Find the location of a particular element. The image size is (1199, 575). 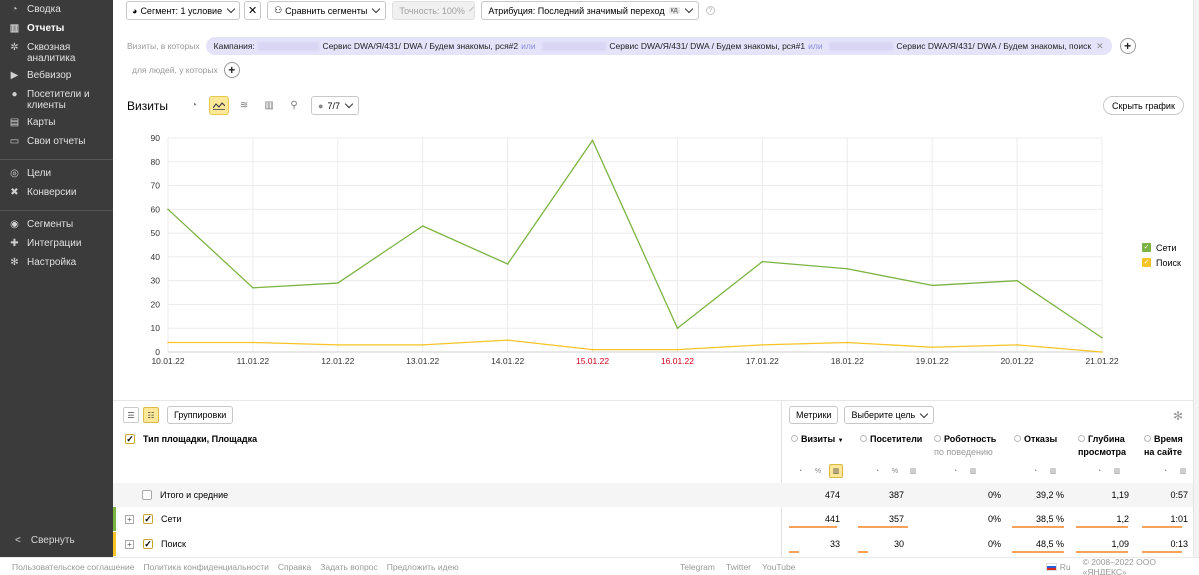

metric-header-sublabel: по поведению is located at coordinates (963, 452).